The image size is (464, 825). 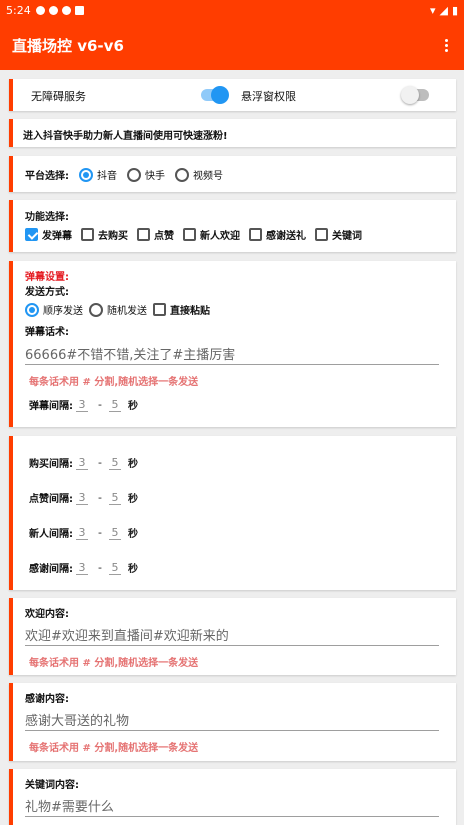 I want to click on send-mode-label: 发送方式:, so click(x=47, y=292).